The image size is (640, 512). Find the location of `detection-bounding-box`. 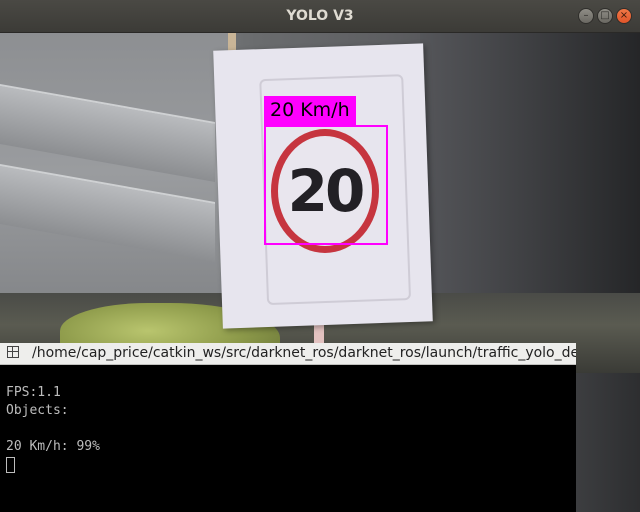

detection-bounding-box is located at coordinates (326, 185).